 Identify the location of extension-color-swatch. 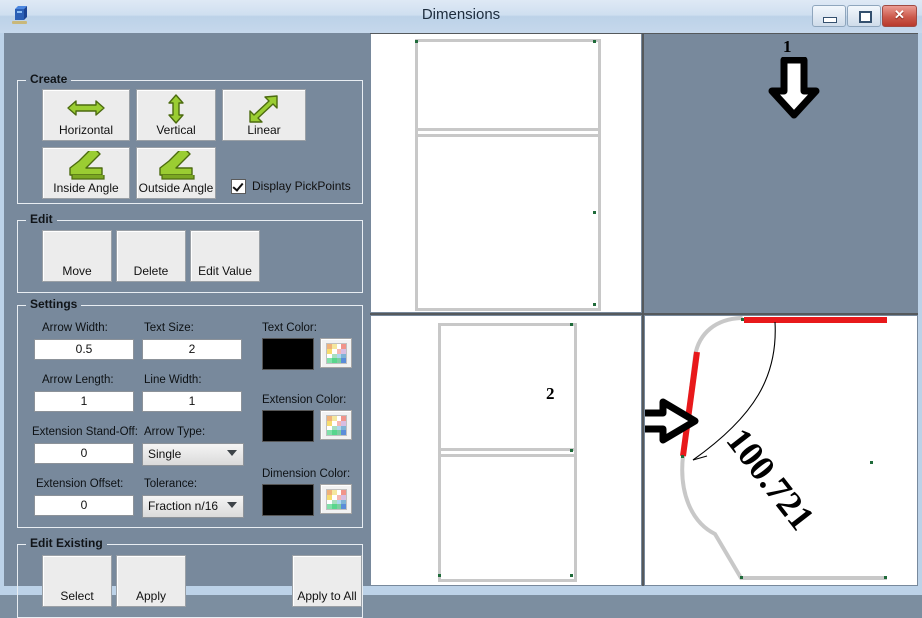
(288, 426).